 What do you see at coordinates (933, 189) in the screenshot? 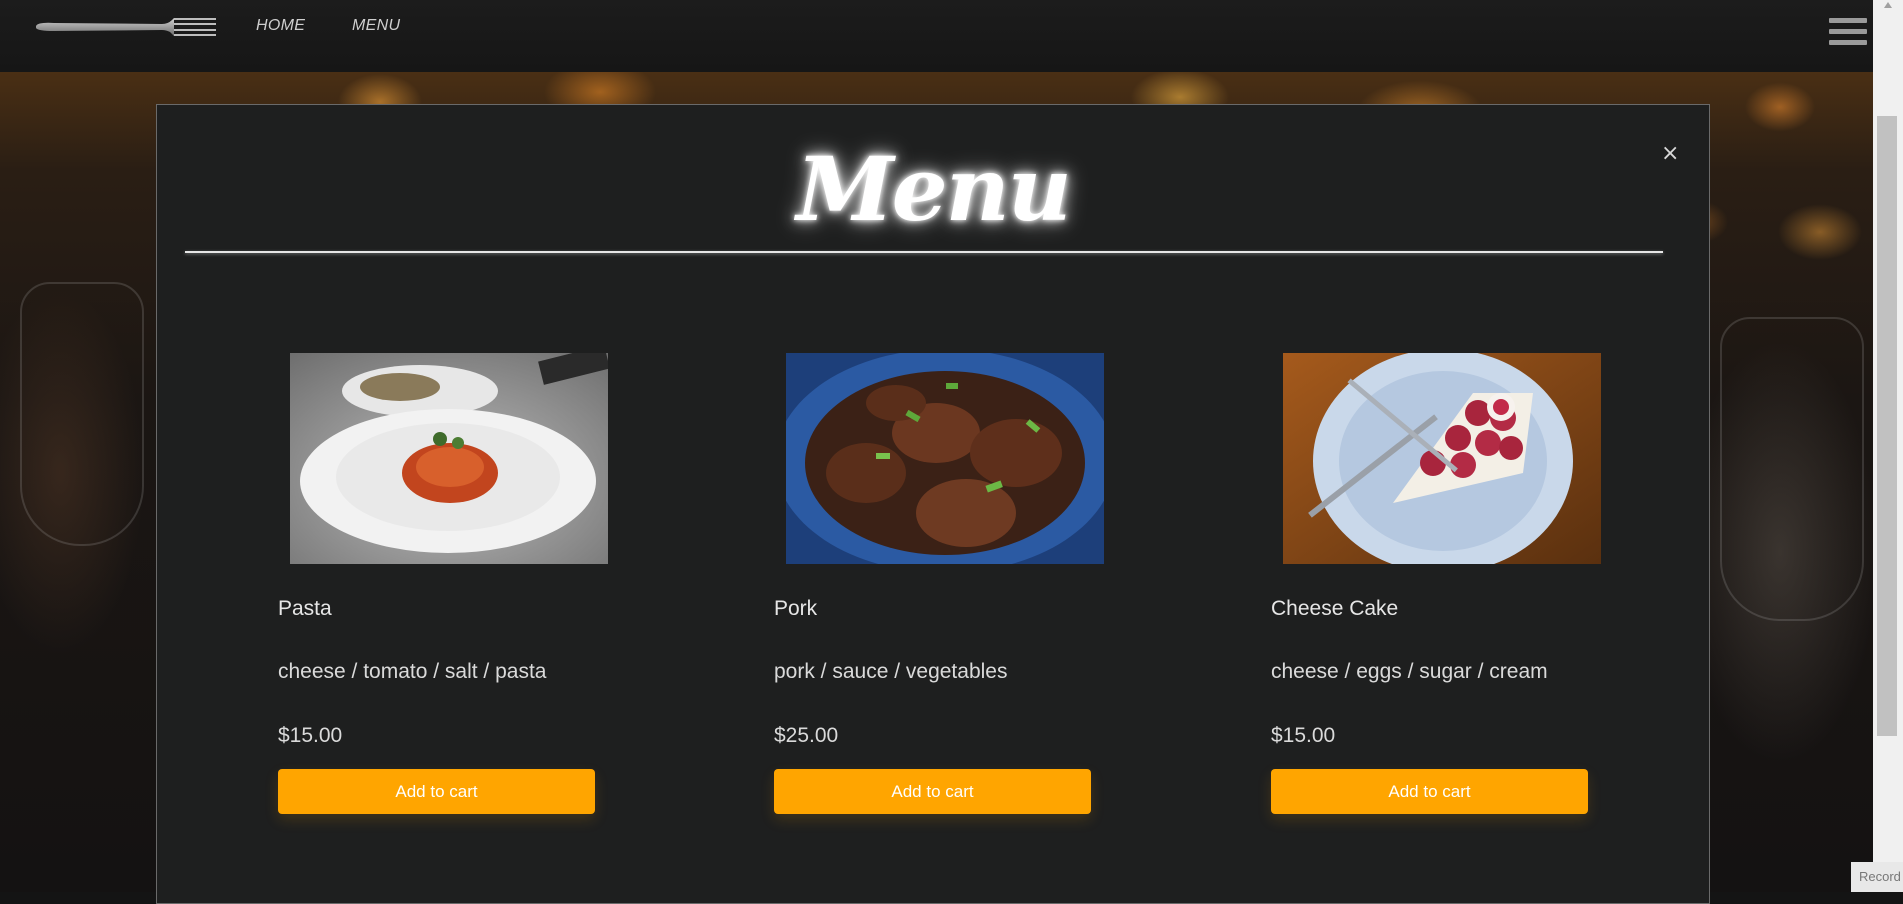
I see `modal-title: Menu` at bounding box center [933, 189].